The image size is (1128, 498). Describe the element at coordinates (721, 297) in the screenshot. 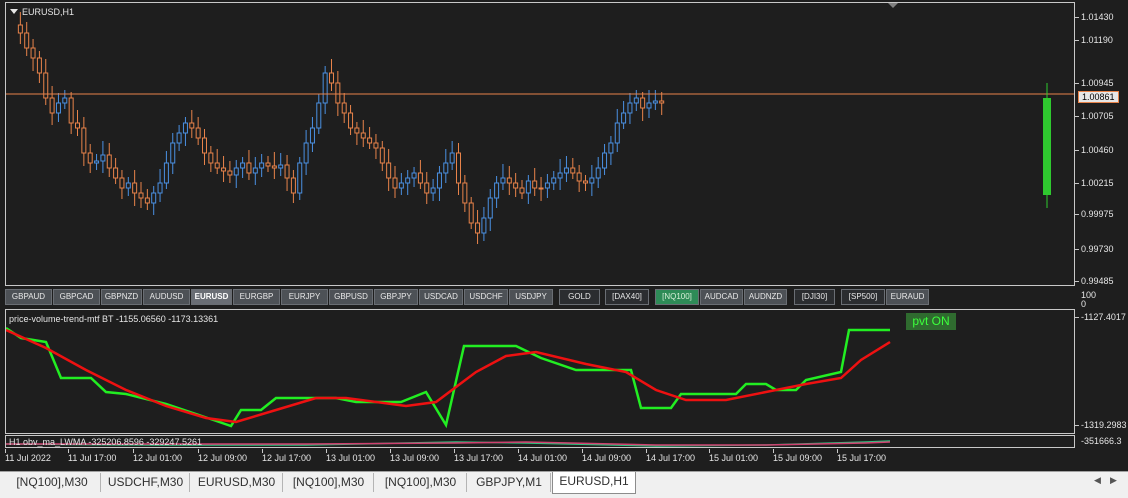

I see `symbol-button-audcad: AUDCAD` at that location.